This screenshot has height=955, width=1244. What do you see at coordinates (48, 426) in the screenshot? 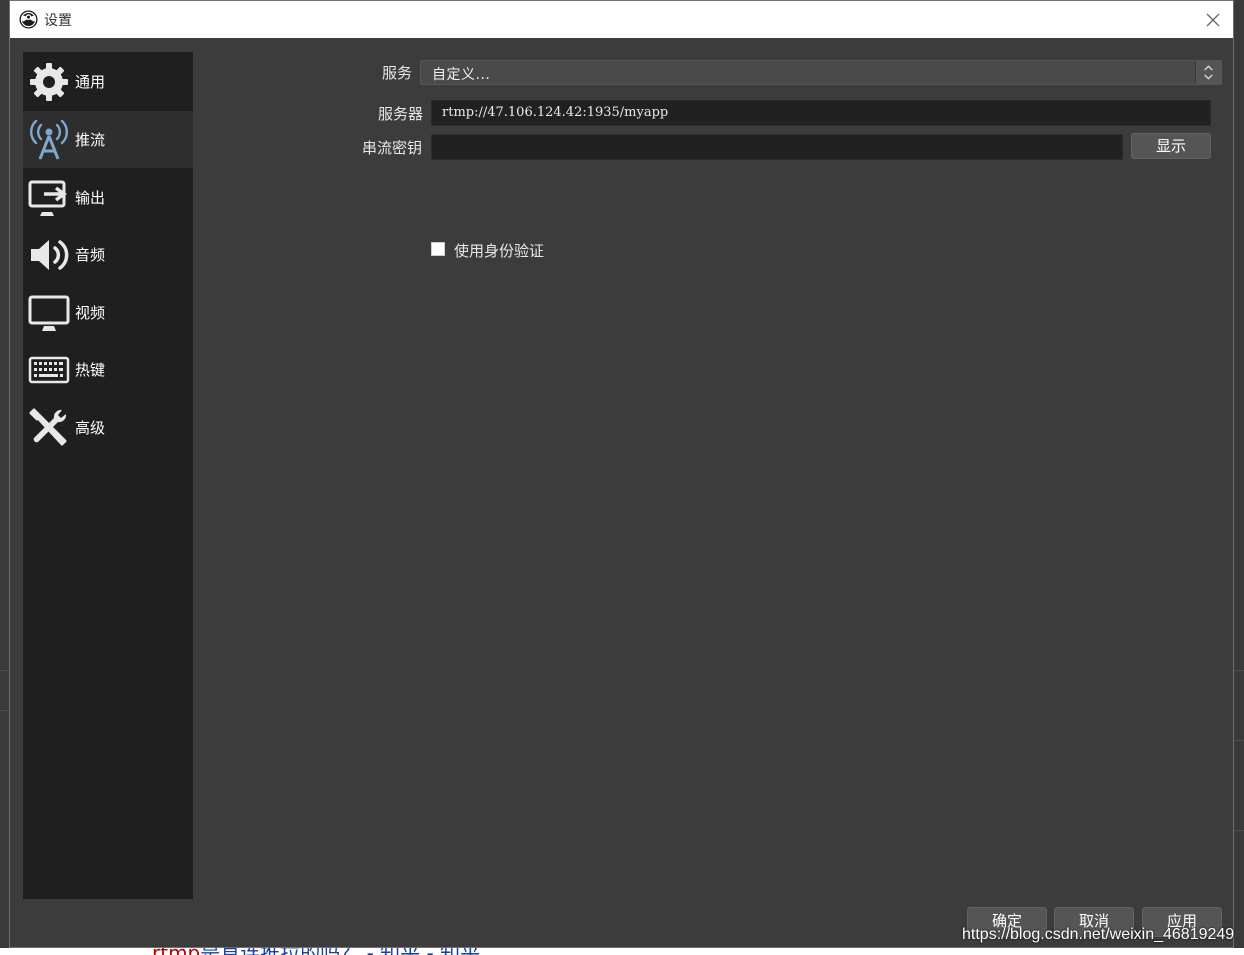
I see `tools-icon` at bounding box center [48, 426].